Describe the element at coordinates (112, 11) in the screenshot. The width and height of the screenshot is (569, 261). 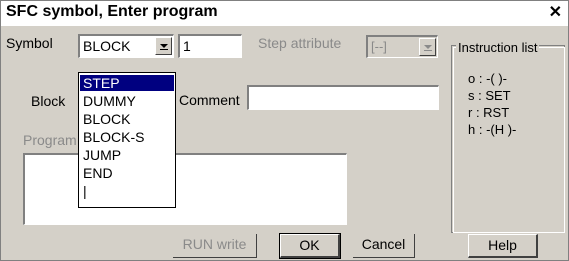
I see `window-title: SFC symbol, Enter program` at that location.